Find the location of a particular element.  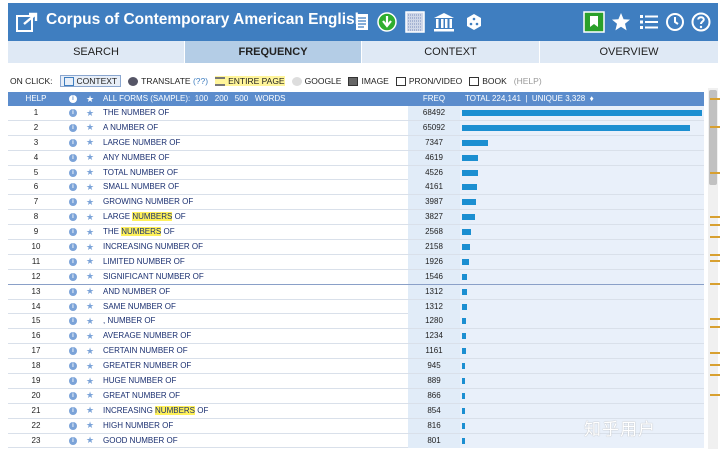

table-row: 15 i ★ , NUMBER OF 1280 is located at coordinates (356, 322).